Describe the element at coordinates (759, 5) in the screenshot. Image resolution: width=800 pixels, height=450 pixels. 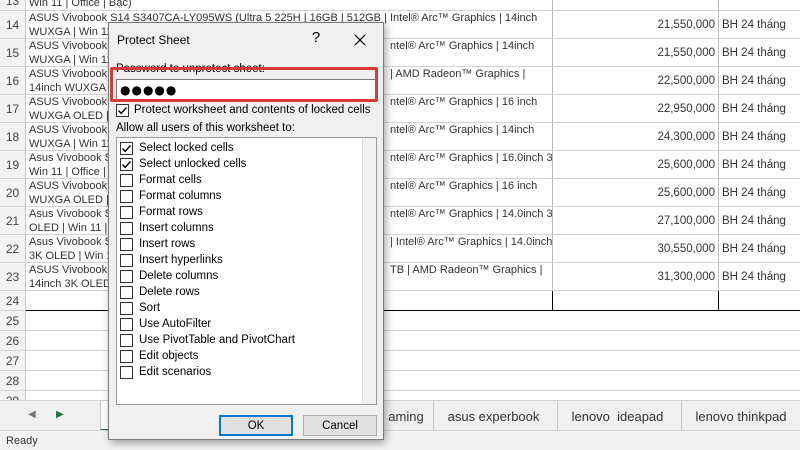
I see `warranty-cell` at that location.